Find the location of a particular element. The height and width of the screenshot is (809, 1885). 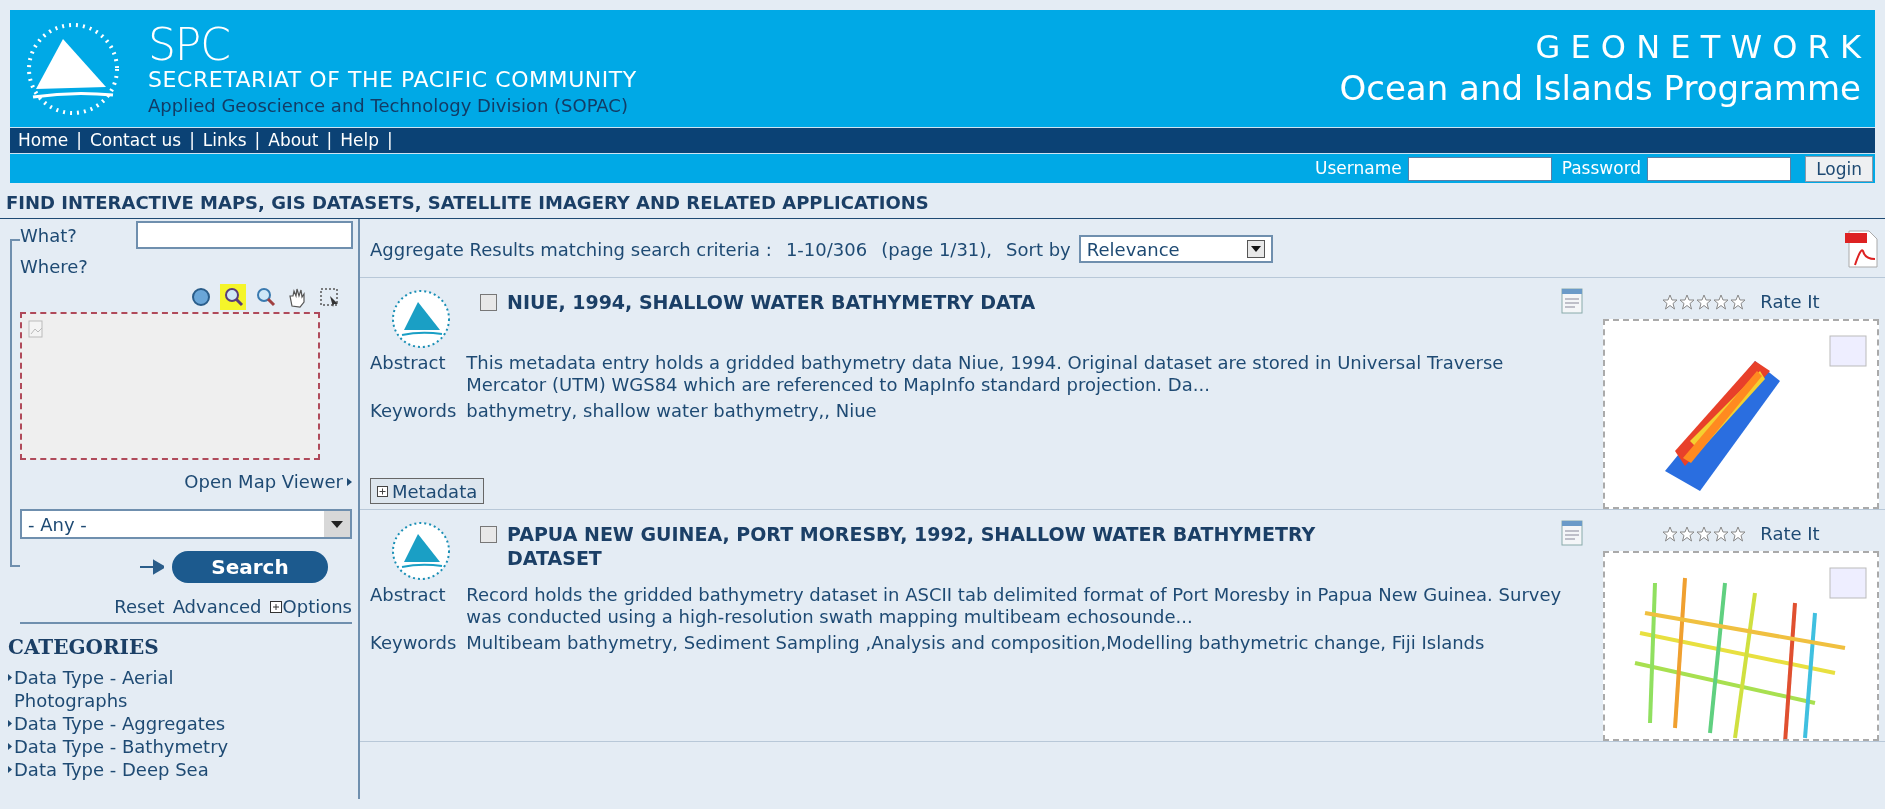

sort-dropdown: Relevance is located at coordinates (1175, 249).